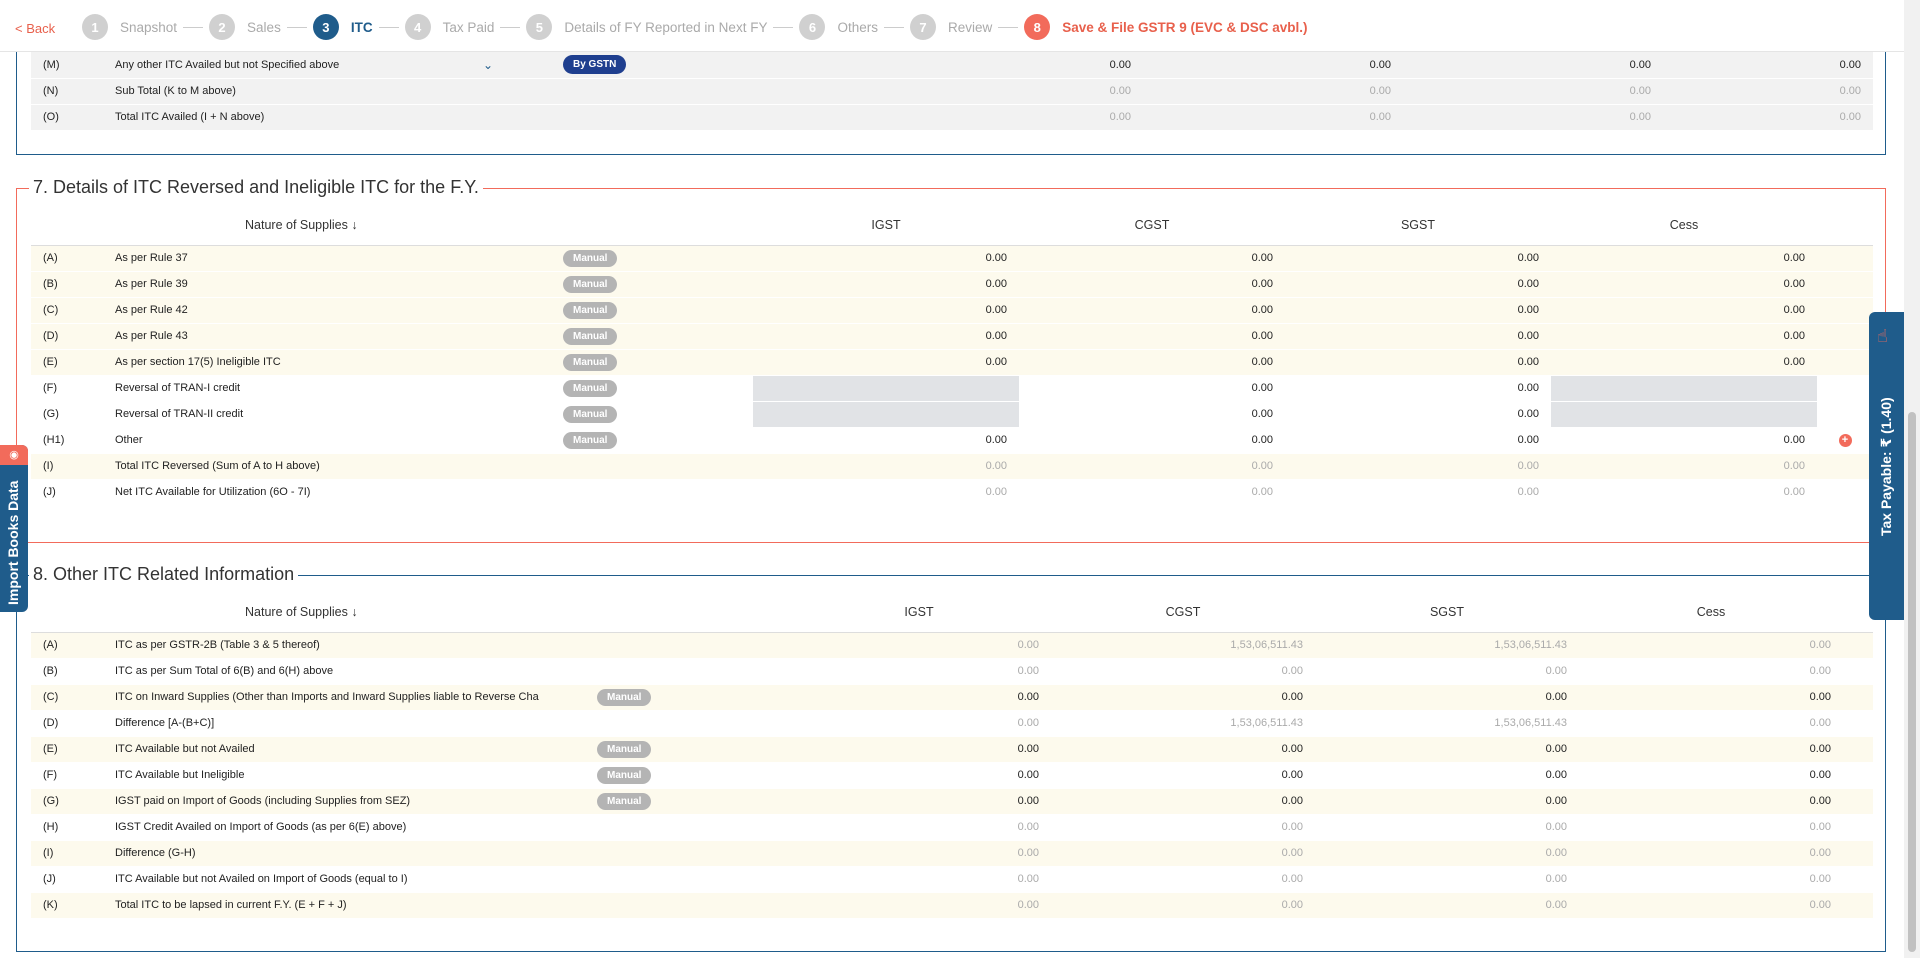 Image resolution: width=1920 pixels, height=958 pixels. Describe the element at coordinates (1912, 682) in the screenshot. I see `scrollbar-thumb` at that location.